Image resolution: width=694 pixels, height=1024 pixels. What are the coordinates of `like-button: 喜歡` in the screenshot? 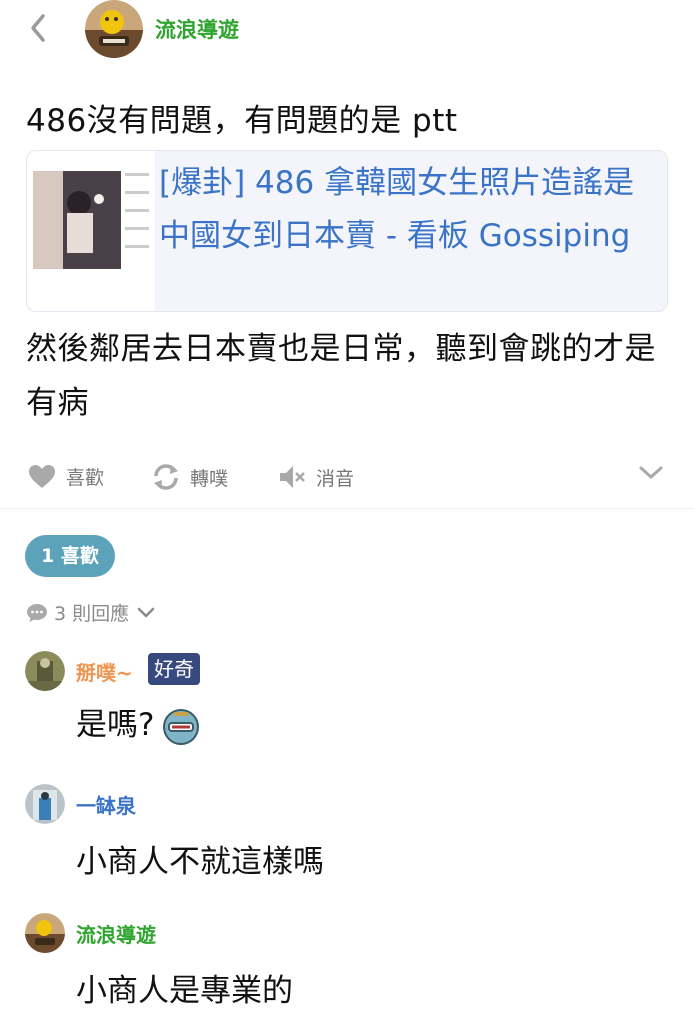 It's located at (66, 476).